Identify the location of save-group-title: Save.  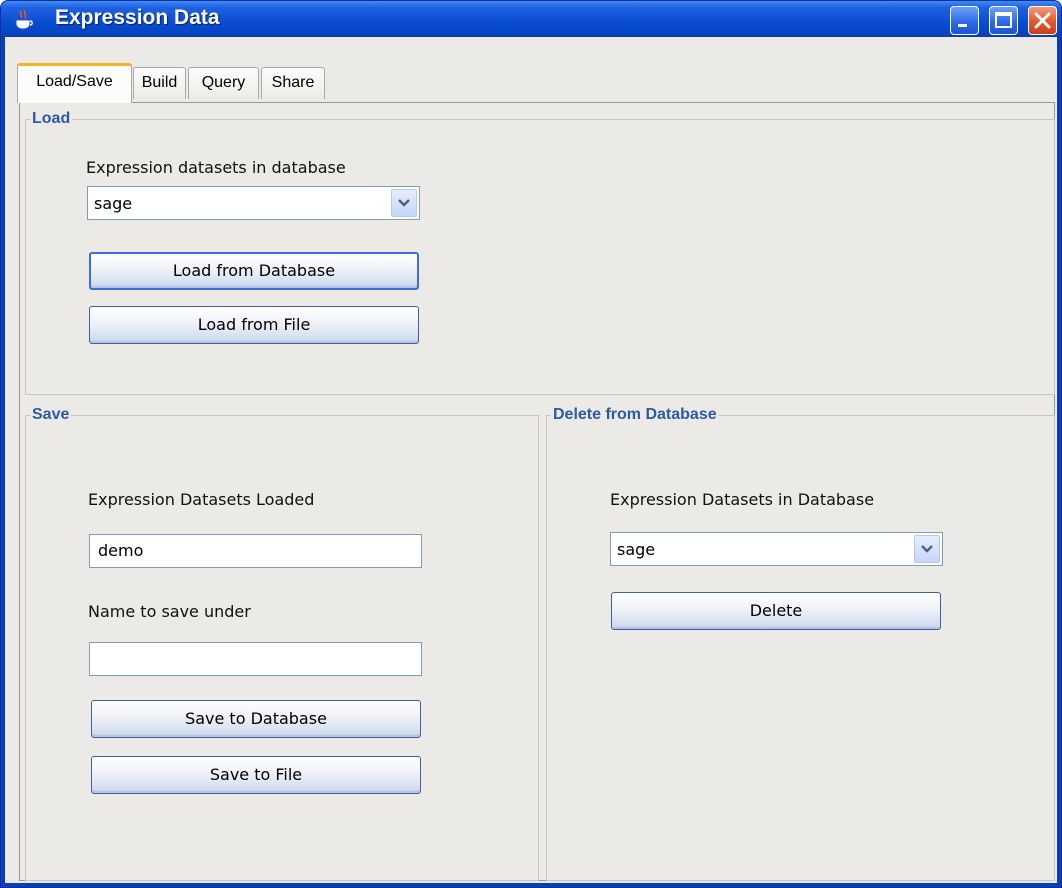
(51, 415).